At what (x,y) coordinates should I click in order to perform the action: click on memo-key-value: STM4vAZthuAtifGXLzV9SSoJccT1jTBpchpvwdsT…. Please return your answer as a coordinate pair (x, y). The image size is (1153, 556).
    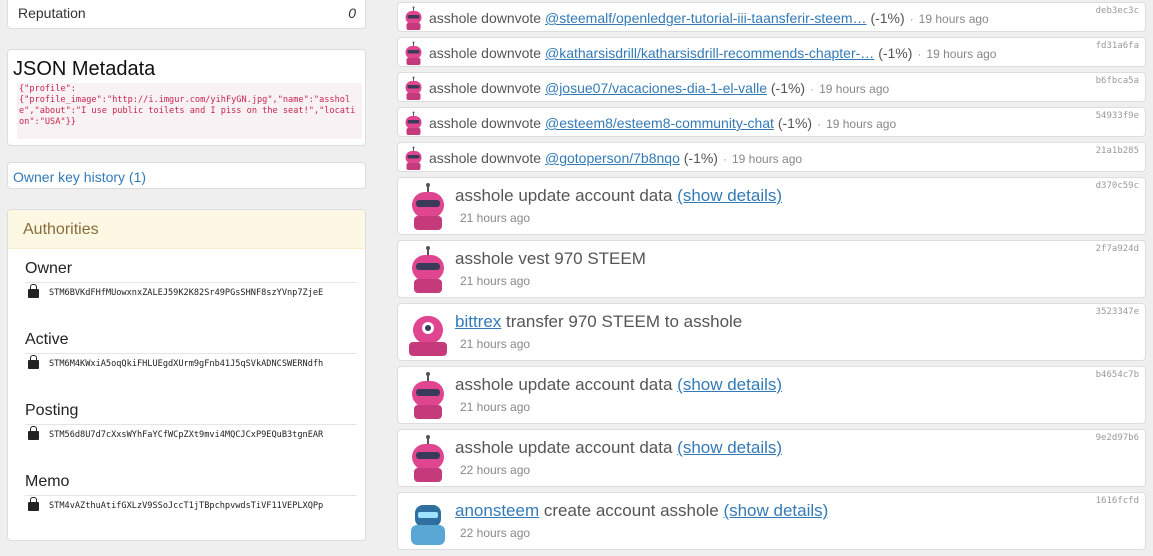
    Looking at the image, I should click on (186, 506).